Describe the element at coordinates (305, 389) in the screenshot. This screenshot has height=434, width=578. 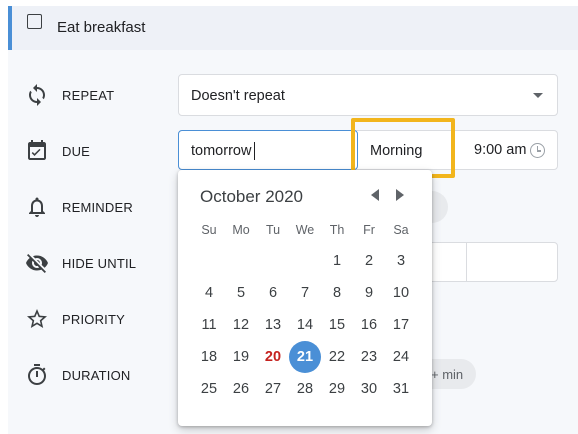
I see `calendar-day: 28` at that location.